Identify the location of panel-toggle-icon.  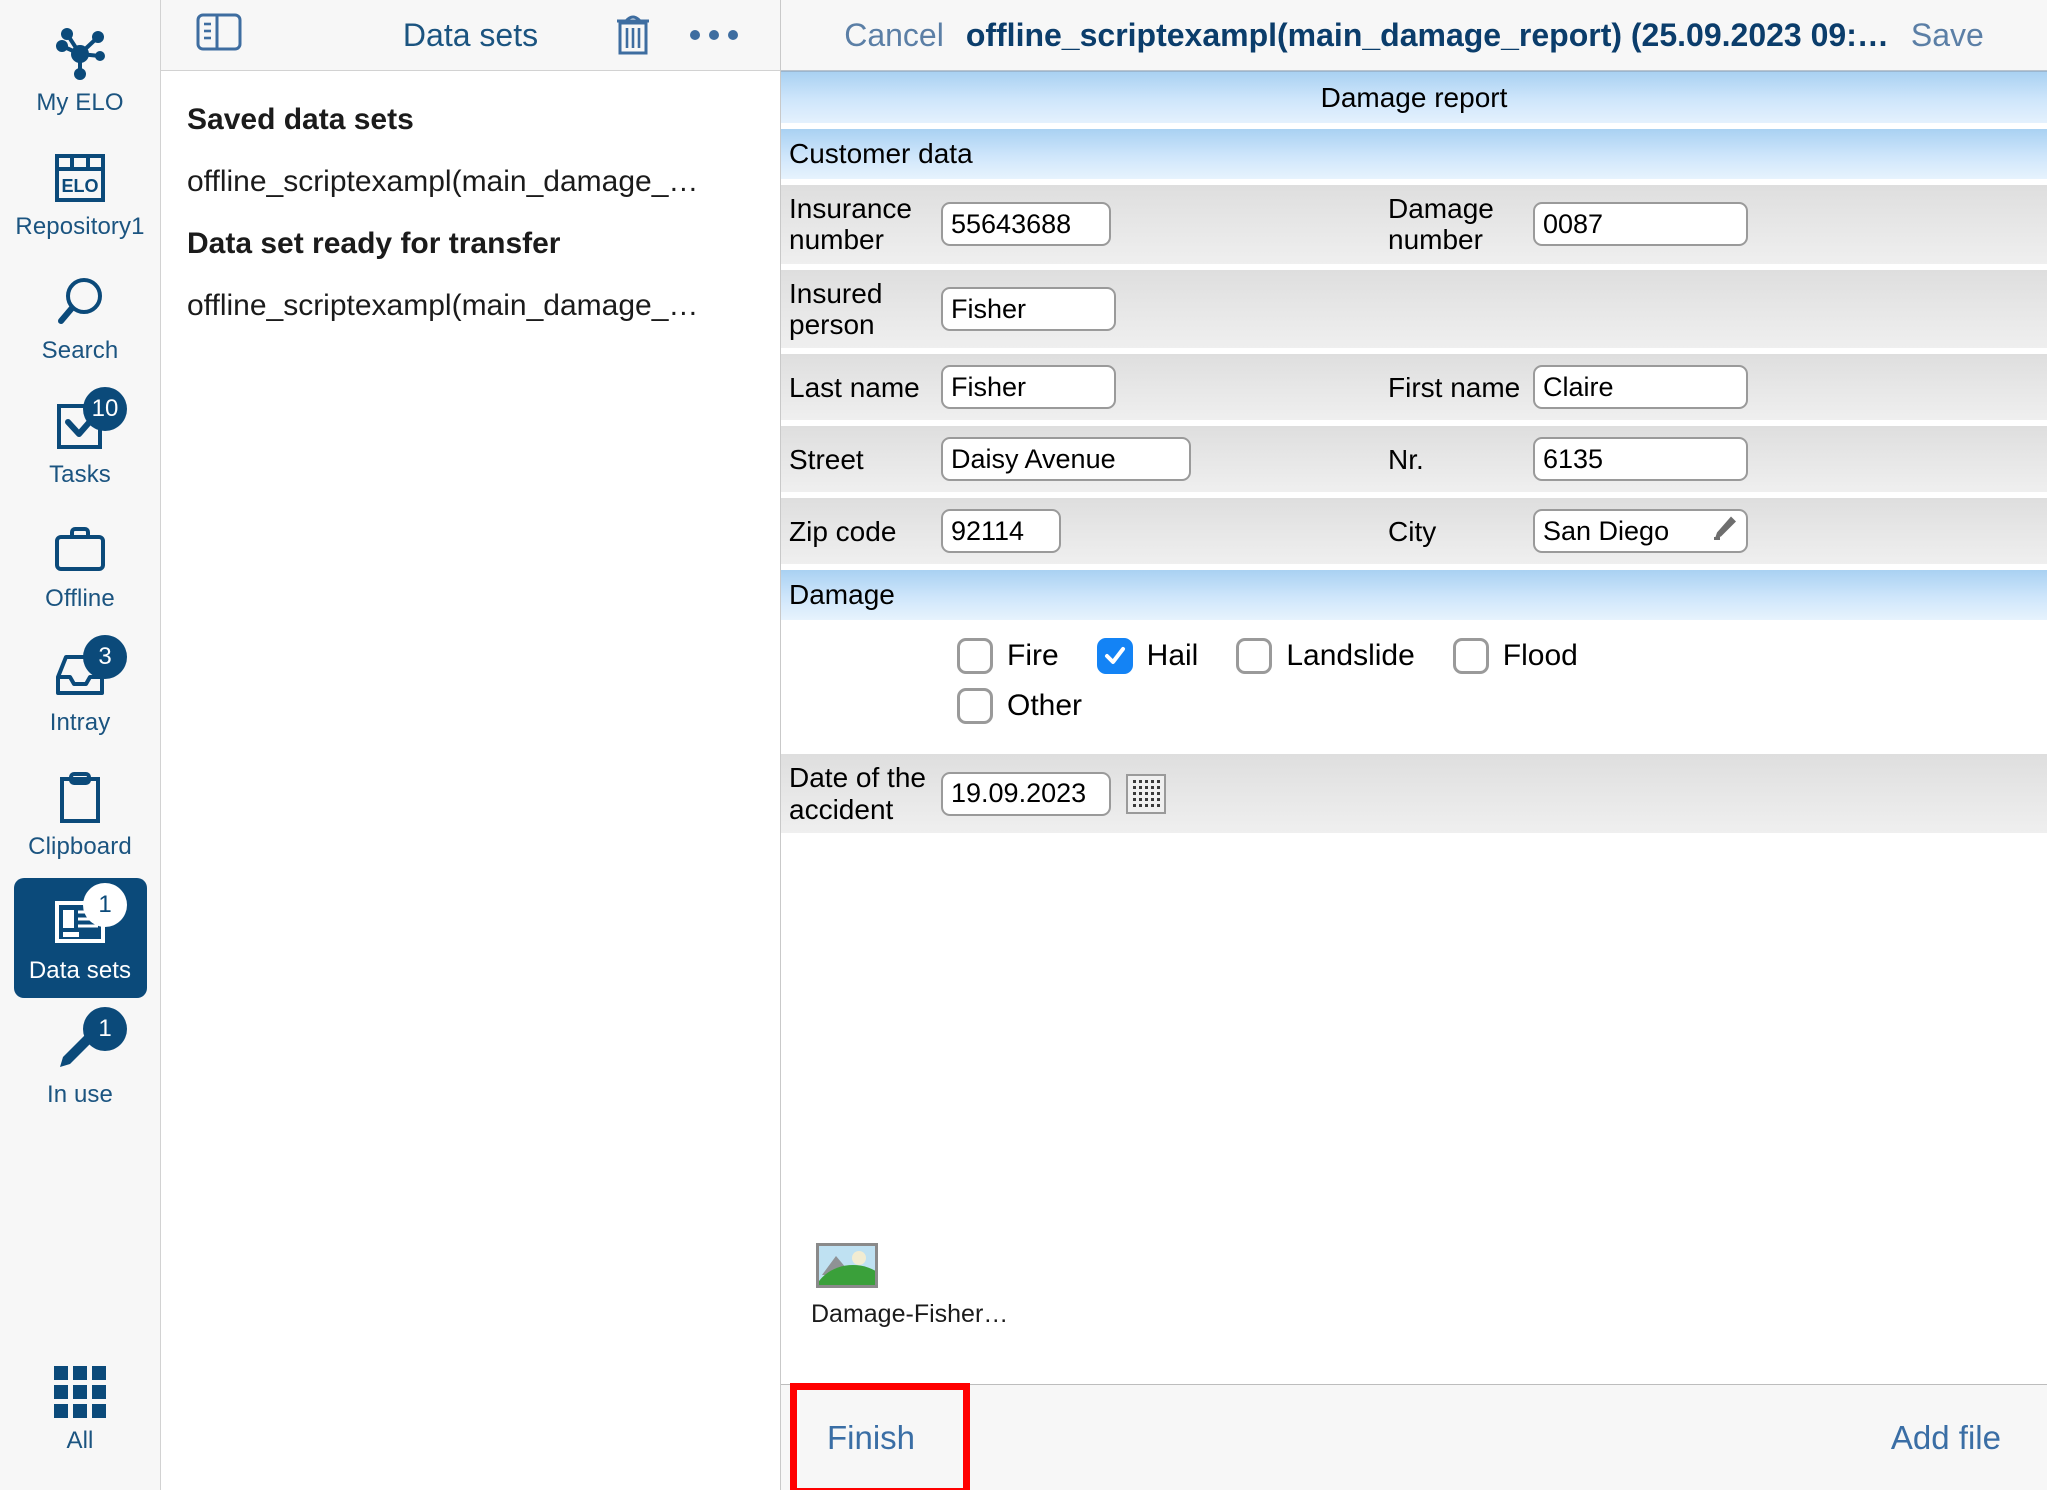
(219, 35).